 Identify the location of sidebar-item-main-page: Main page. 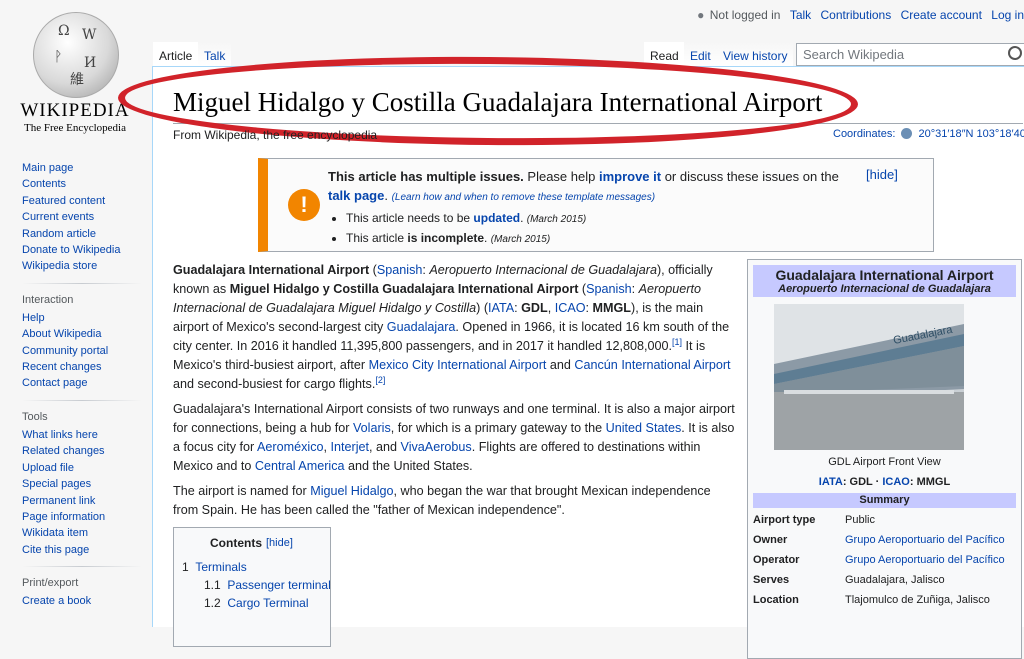
(82, 168).